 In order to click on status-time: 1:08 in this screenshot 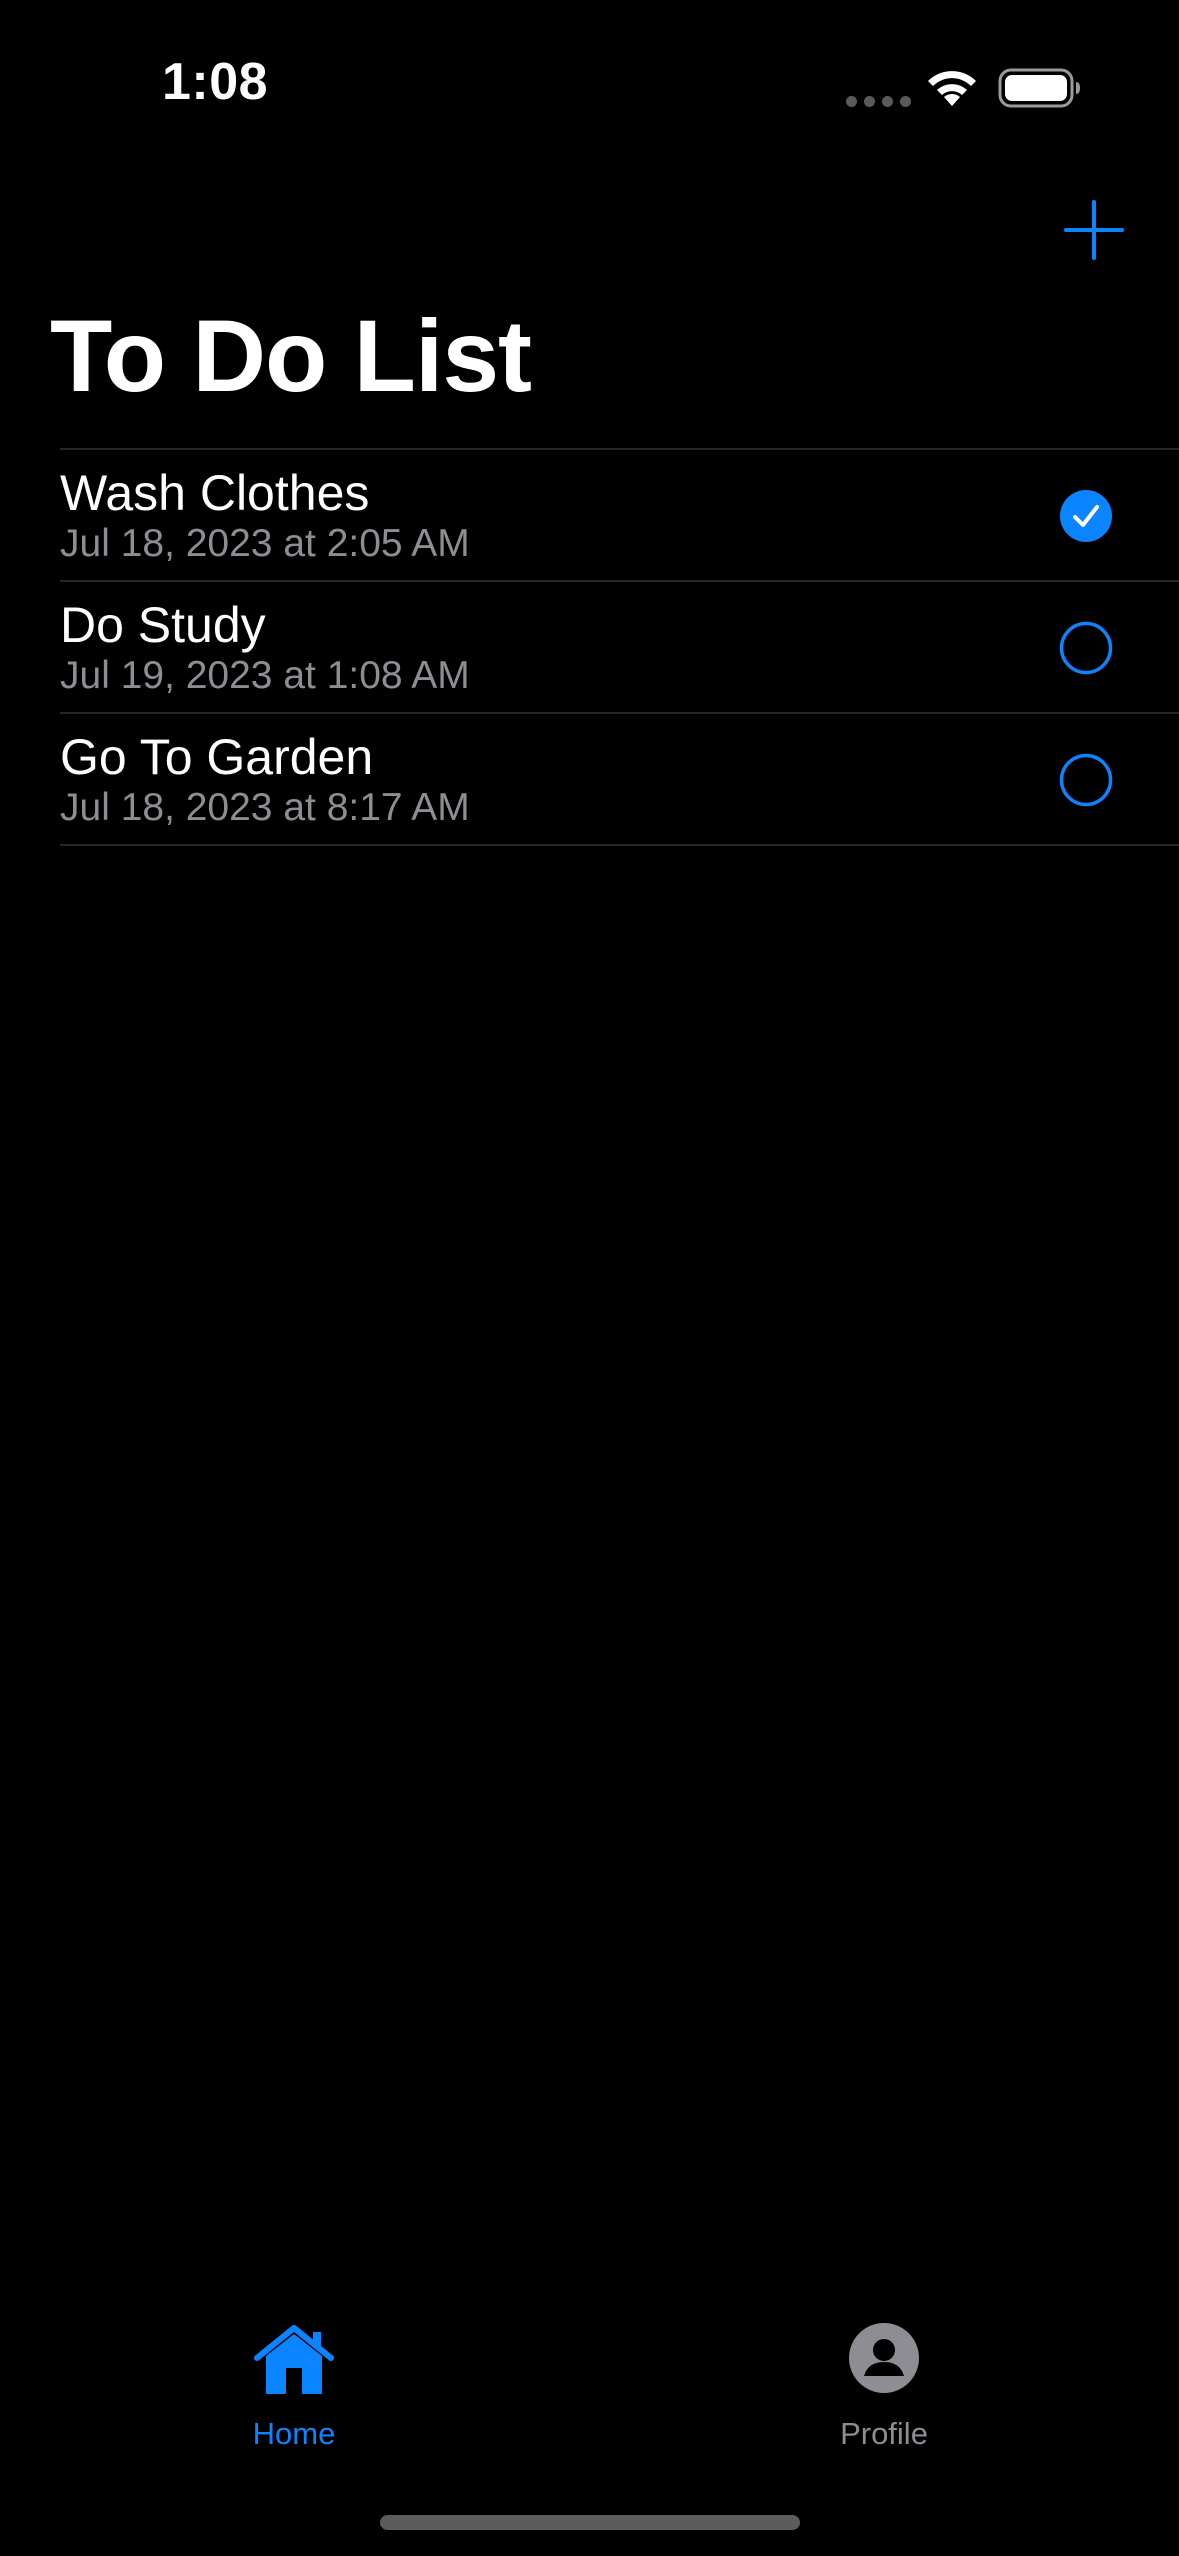, I will do `click(215, 82)`.